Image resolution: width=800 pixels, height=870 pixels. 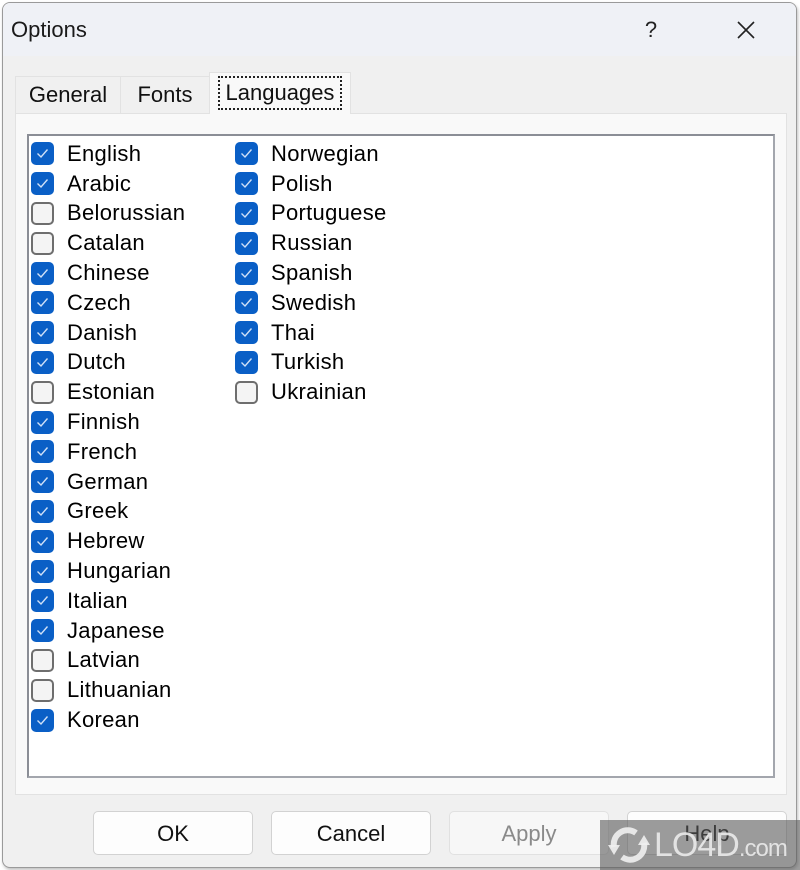 I want to click on ok-button: OK, so click(x=173, y=833).